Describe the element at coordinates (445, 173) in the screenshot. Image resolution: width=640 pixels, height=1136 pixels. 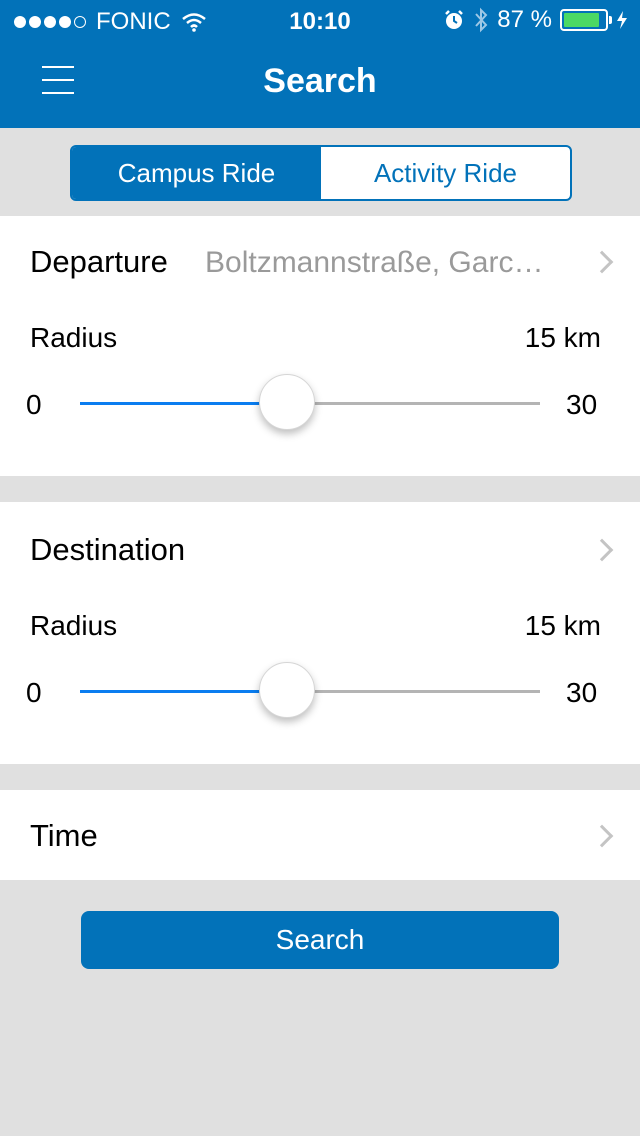
I see `segment-activity-ride: Activity Ride` at that location.